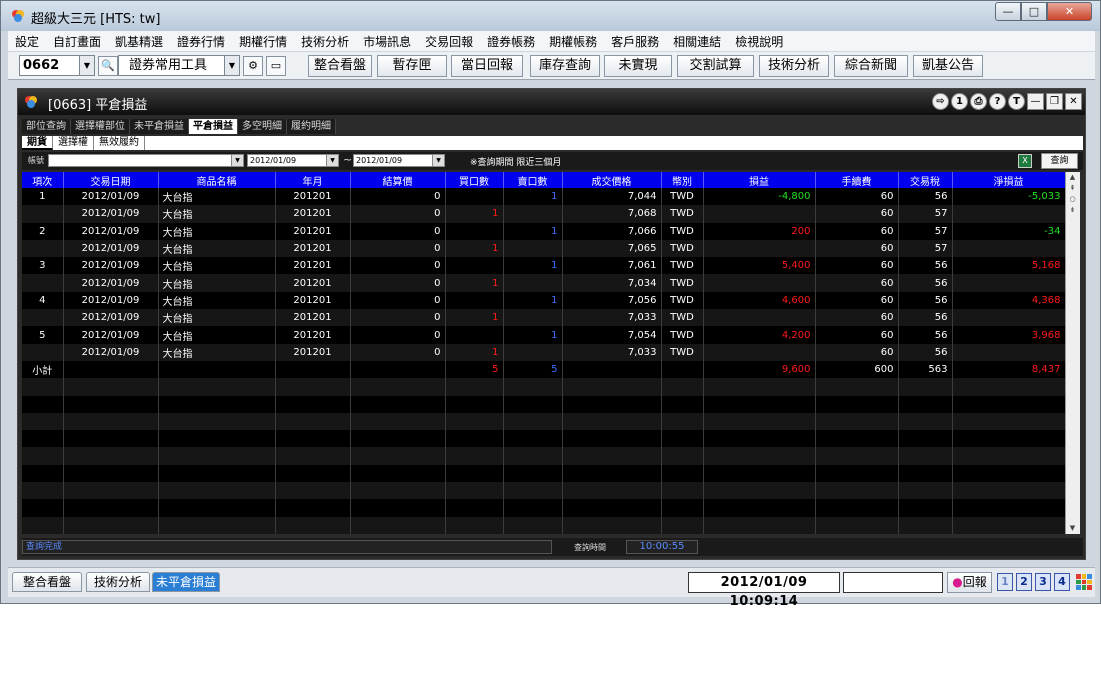 The height and width of the screenshot is (678, 1101). What do you see at coordinates (179, 65) in the screenshot?
I see `tool-select: 證券常用工具 ▼` at bounding box center [179, 65].